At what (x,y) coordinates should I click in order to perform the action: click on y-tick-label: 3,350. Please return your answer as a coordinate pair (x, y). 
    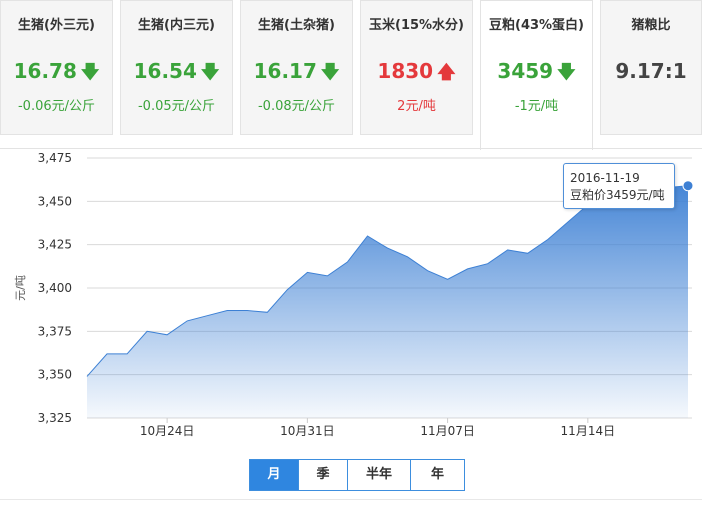
    Looking at the image, I should click on (55, 375).